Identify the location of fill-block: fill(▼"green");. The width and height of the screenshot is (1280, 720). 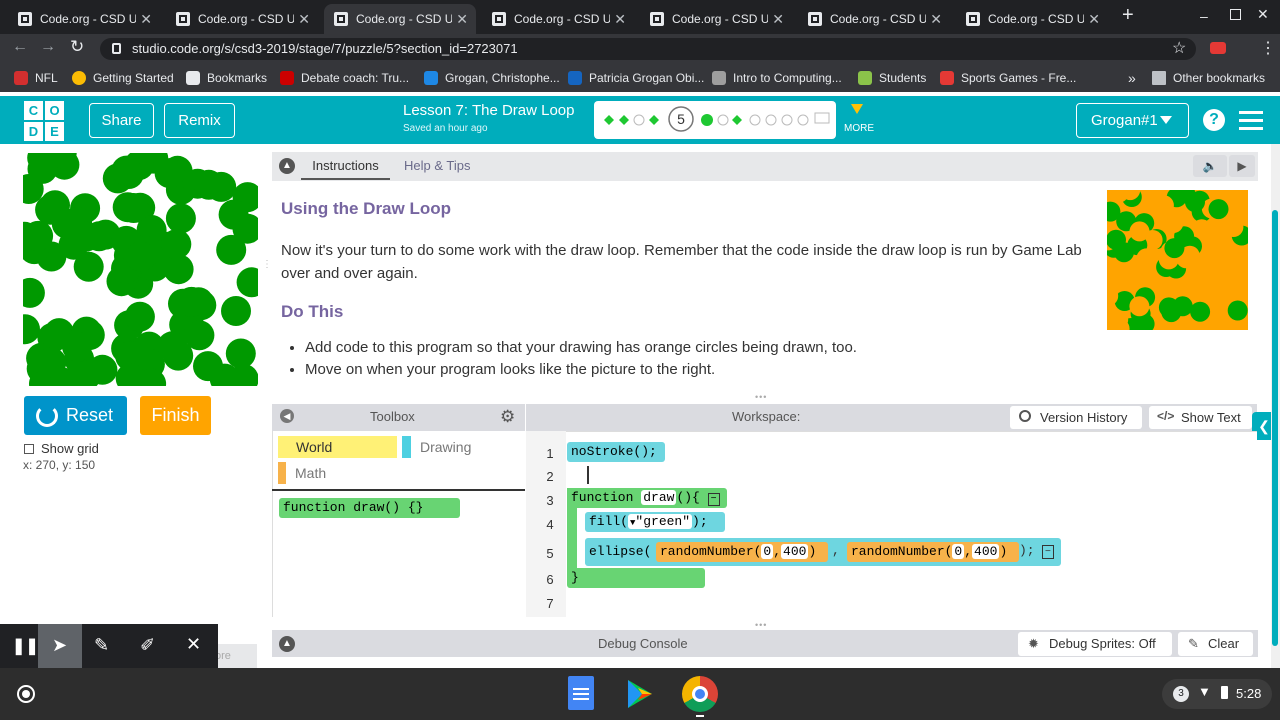
(655, 522).